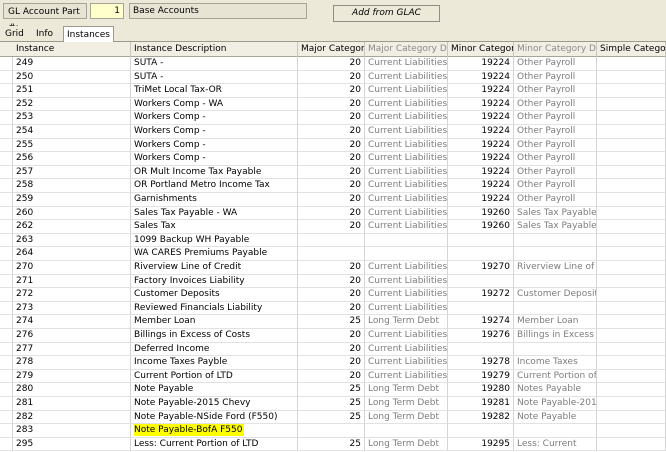 The height and width of the screenshot is (452, 666). What do you see at coordinates (72, 281) in the screenshot?
I see `cell-instance: 271` at bounding box center [72, 281].